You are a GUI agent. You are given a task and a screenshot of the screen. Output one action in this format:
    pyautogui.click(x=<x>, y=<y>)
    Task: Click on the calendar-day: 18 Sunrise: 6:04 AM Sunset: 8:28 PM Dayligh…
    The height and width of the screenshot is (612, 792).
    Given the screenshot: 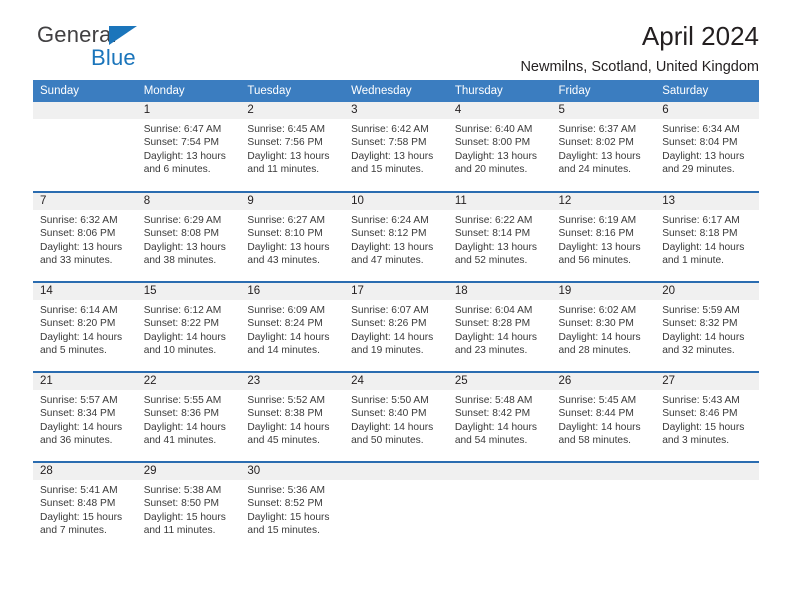 What is the action you would take?
    pyautogui.click(x=499, y=327)
    